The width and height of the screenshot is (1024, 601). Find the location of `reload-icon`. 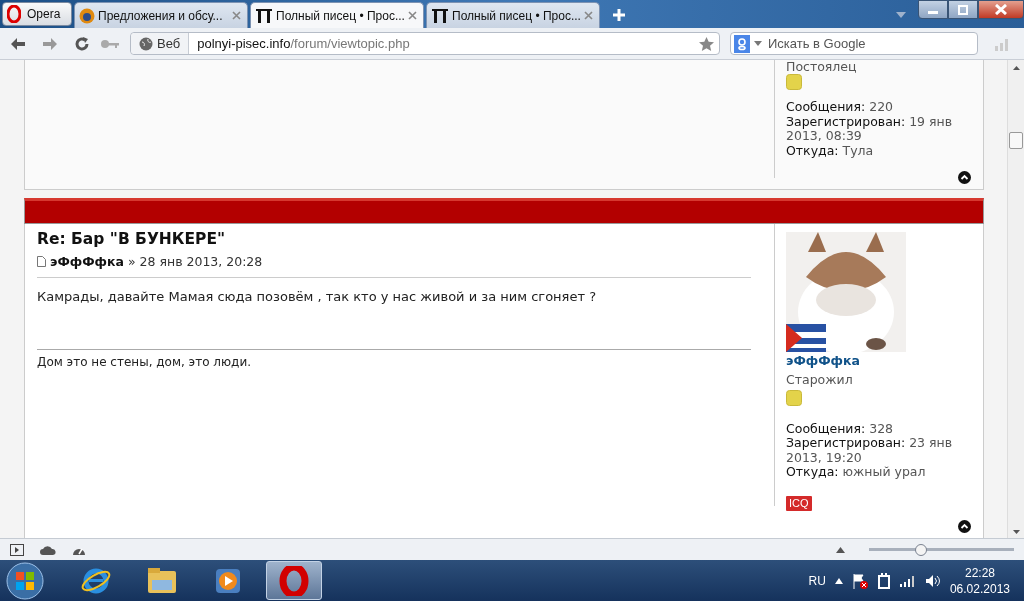

reload-icon is located at coordinates (82, 43).